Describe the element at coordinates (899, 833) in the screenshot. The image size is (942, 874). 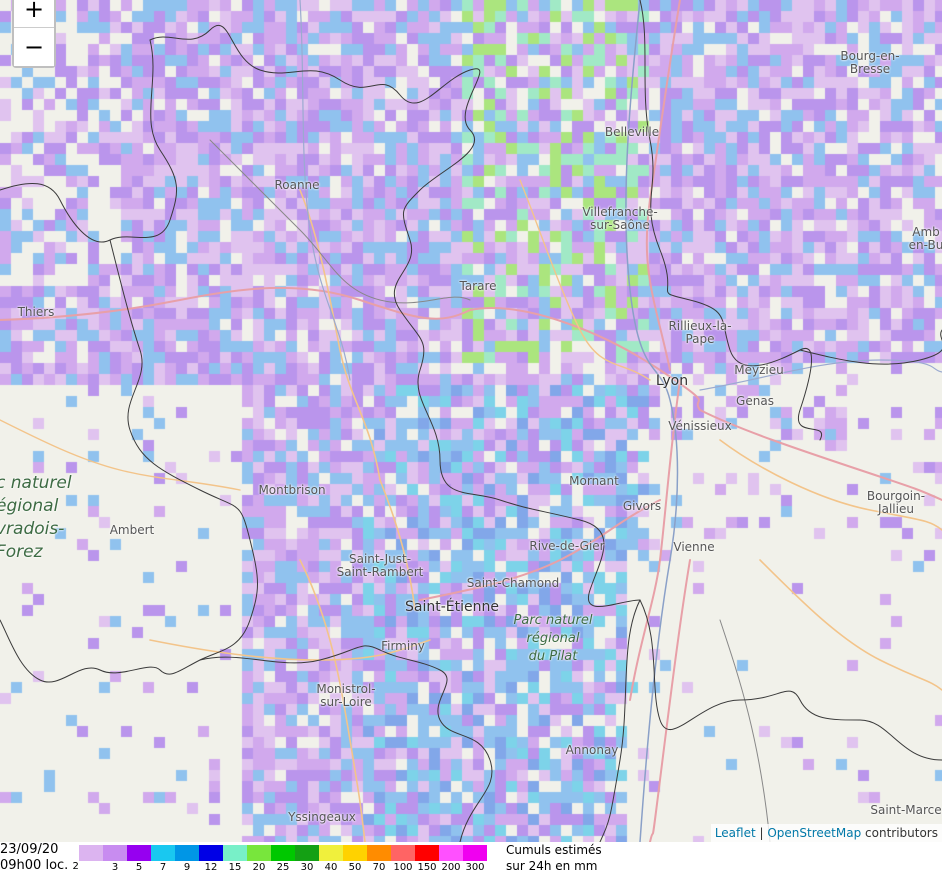
I see `attribution-suffix: contributors` at that location.